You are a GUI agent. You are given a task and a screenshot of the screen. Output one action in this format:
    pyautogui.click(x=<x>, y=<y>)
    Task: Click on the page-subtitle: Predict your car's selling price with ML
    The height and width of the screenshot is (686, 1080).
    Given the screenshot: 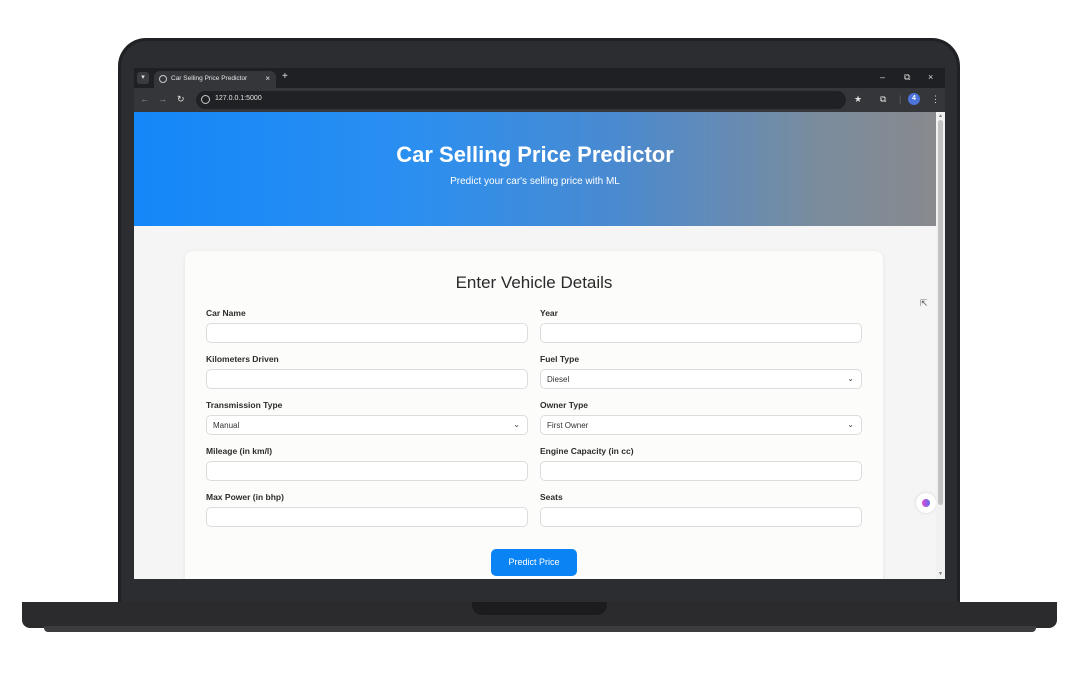 What is the action you would take?
    pyautogui.click(x=535, y=181)
    